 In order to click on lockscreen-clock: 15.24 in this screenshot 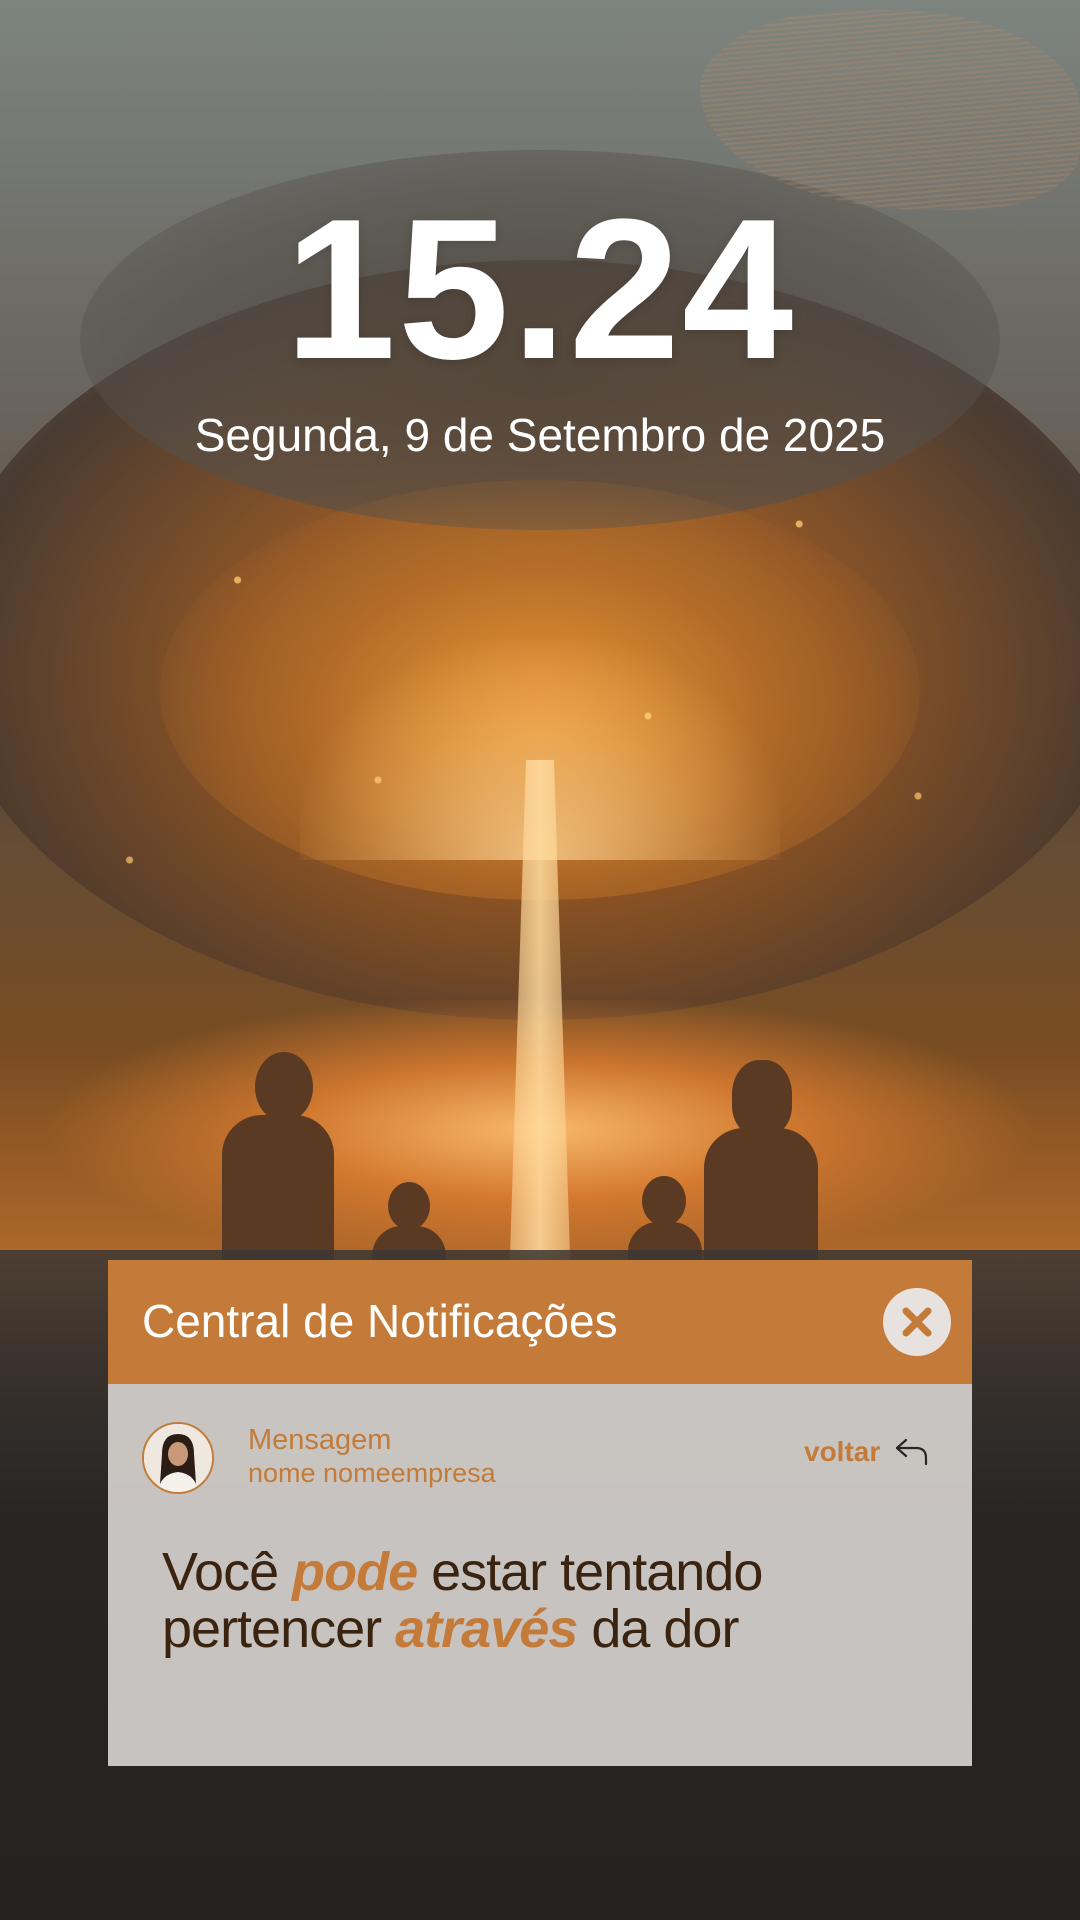, I will do `click(540, 289)`.